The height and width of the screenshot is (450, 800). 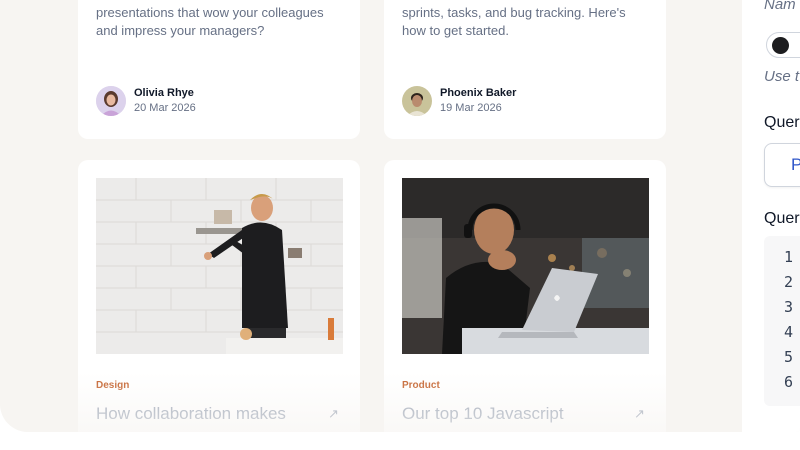 I want to click on author-name: Olivia Rhye, so click(x=164, y=93).